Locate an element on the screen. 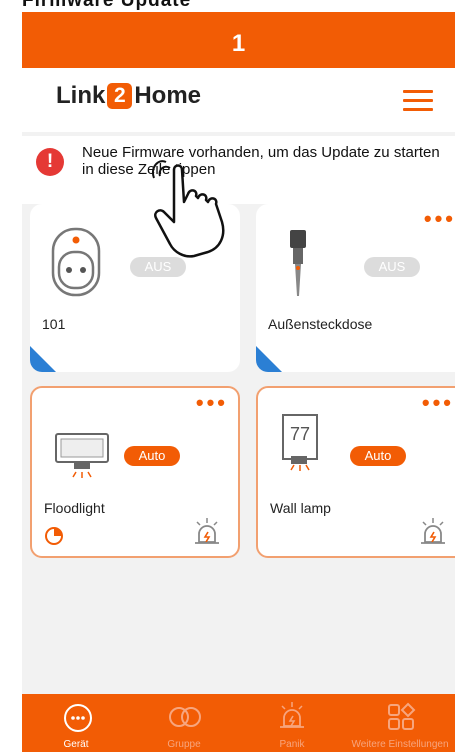 This screenshot has height=752, width=455. device-card-wall-lamp: ••• 77 Auto Wall lamp is located at coordinates (355, 472).